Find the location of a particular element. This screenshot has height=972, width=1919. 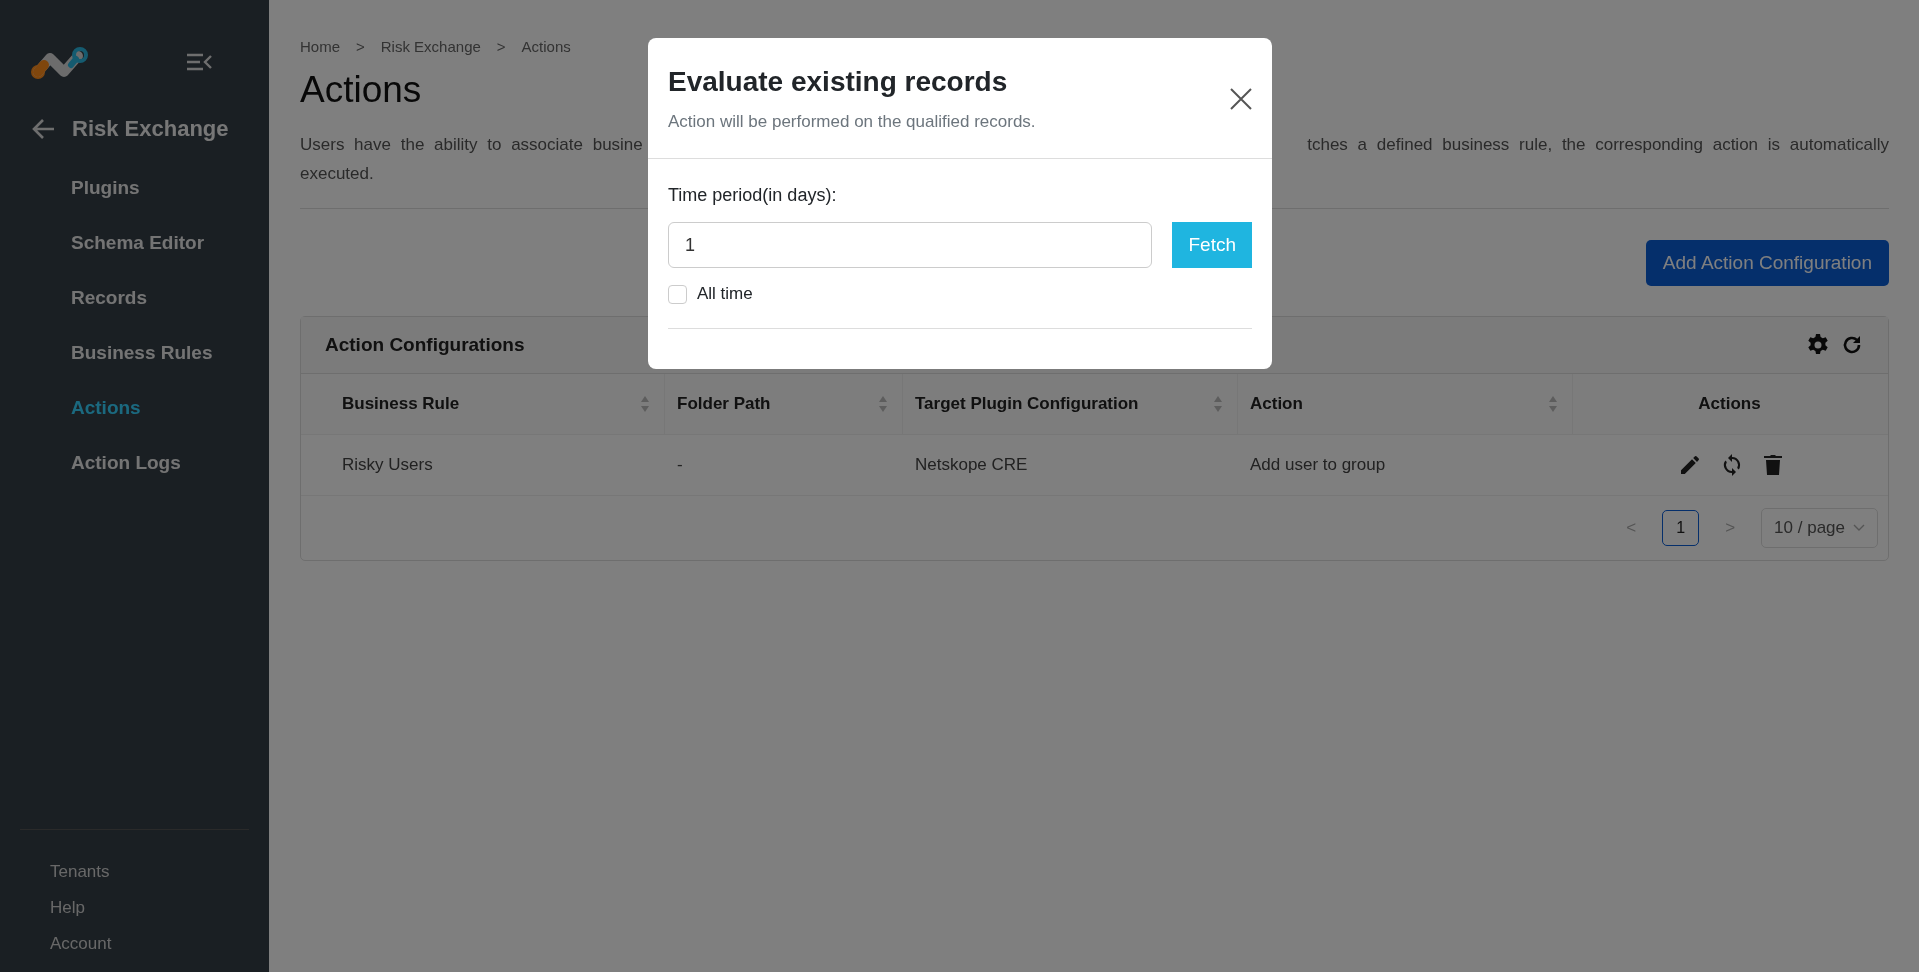

close-icon is located at coordinates (1241, 99).